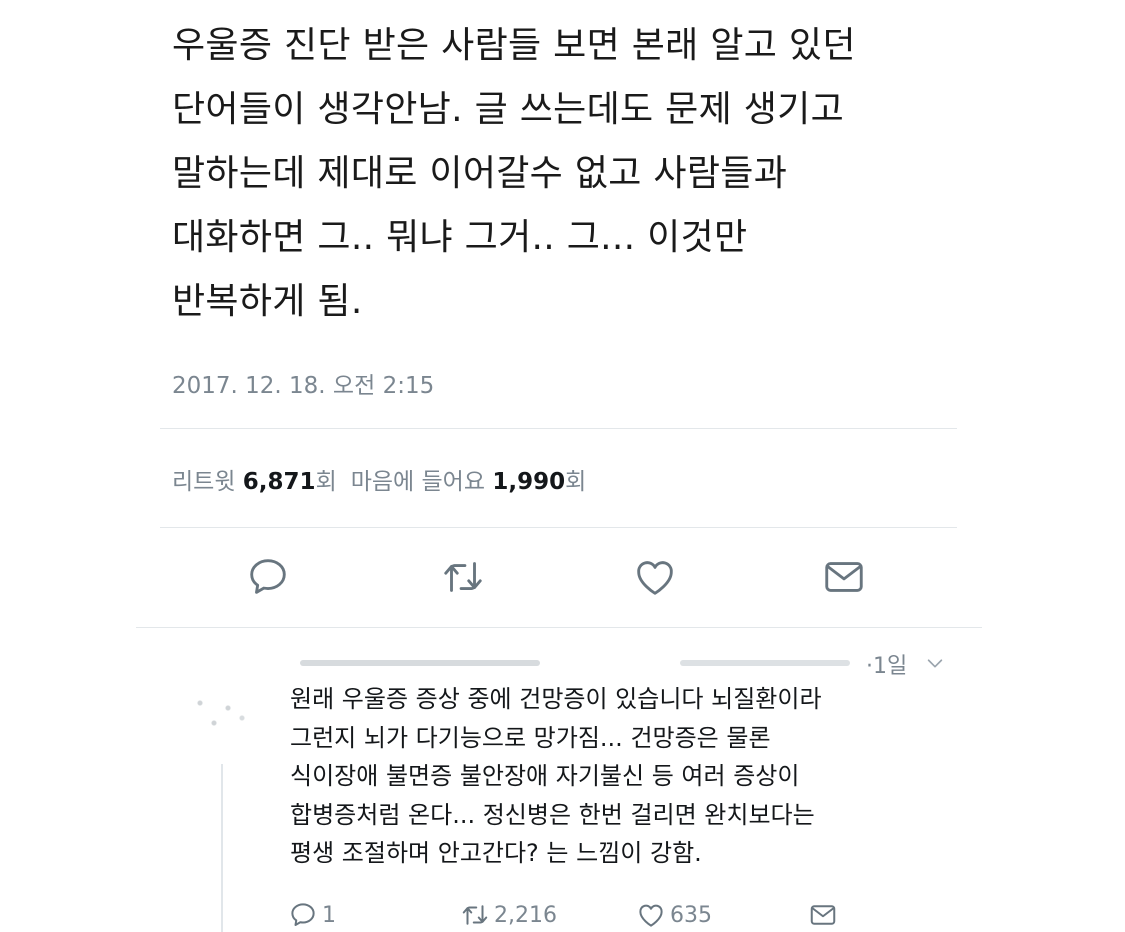  What do you see at coordinates (552, 814) in the screenshot?
I see `reply-text-line: 합병증처럼 온다... 정신병은 한번 걸리면 완치보다는` at bounding box center [552, 814].